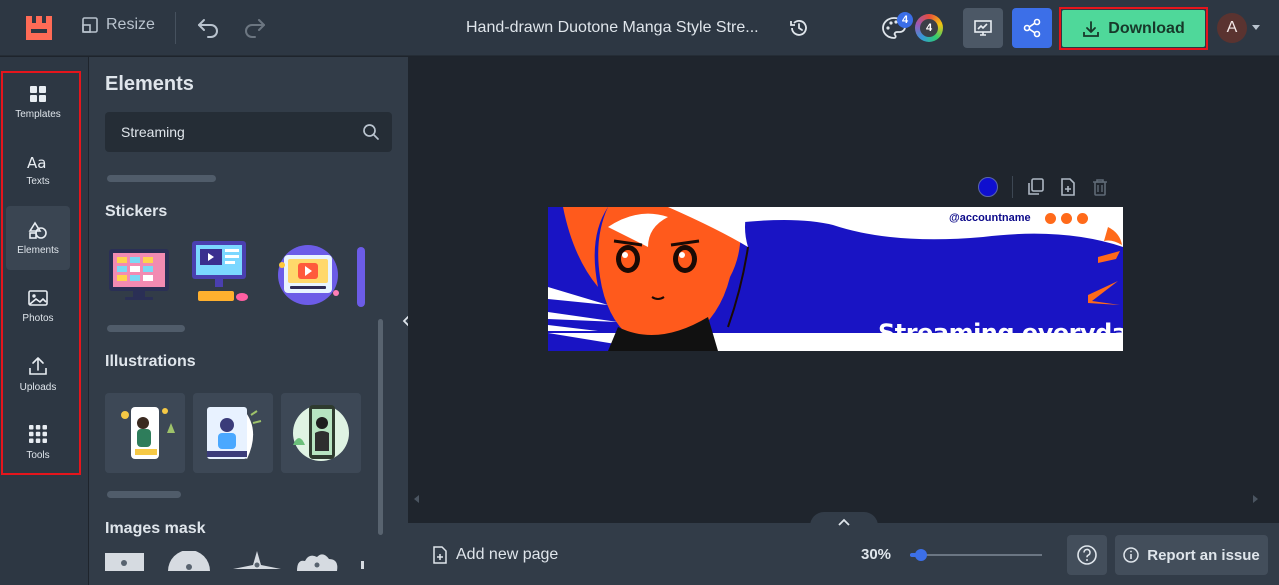  Describe the element at coordinates (1036, 187) in the screenshot. I see `duplicate-icon` at that location.